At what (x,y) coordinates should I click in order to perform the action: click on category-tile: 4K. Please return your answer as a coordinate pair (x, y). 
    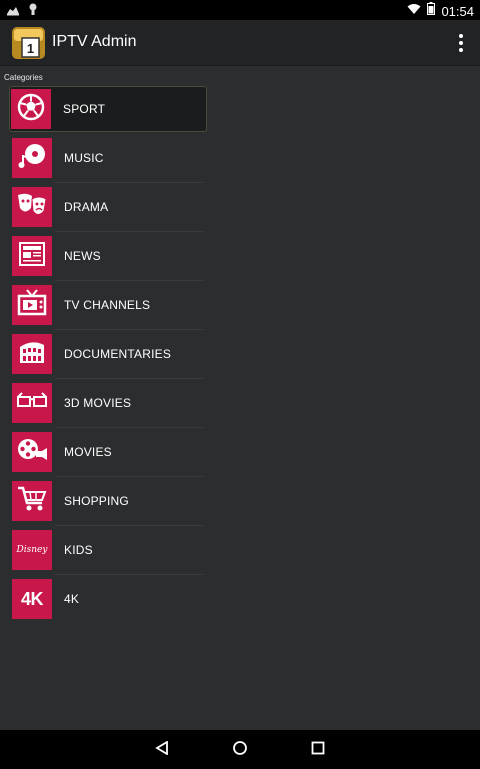
    Looking at the image, I should click on (32, 599).